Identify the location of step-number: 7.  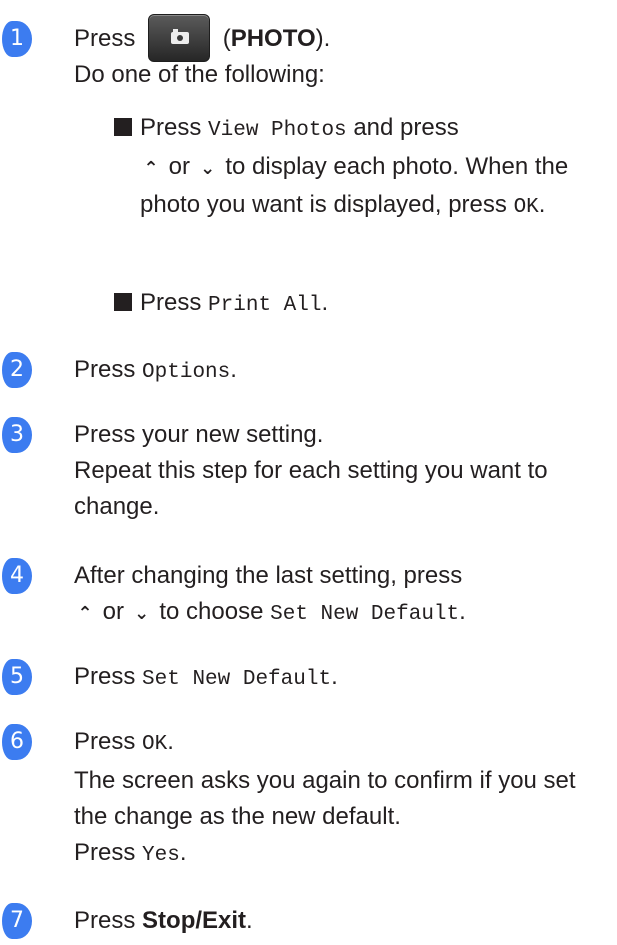
(17, 920).